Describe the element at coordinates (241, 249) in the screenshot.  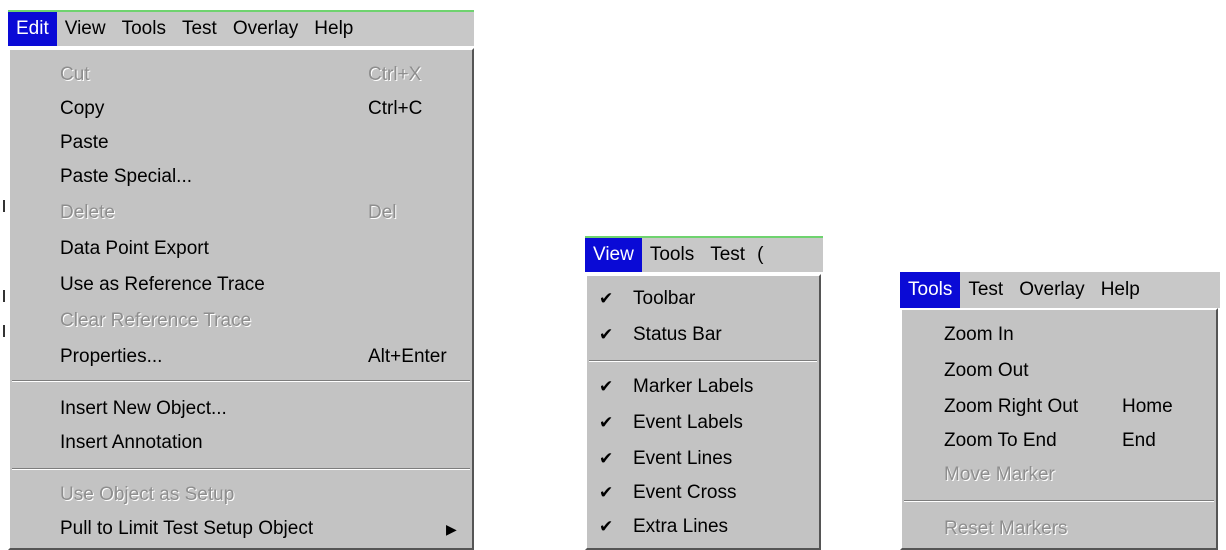
I see `menu-item-data-point-export: Data Point Export` at that location.